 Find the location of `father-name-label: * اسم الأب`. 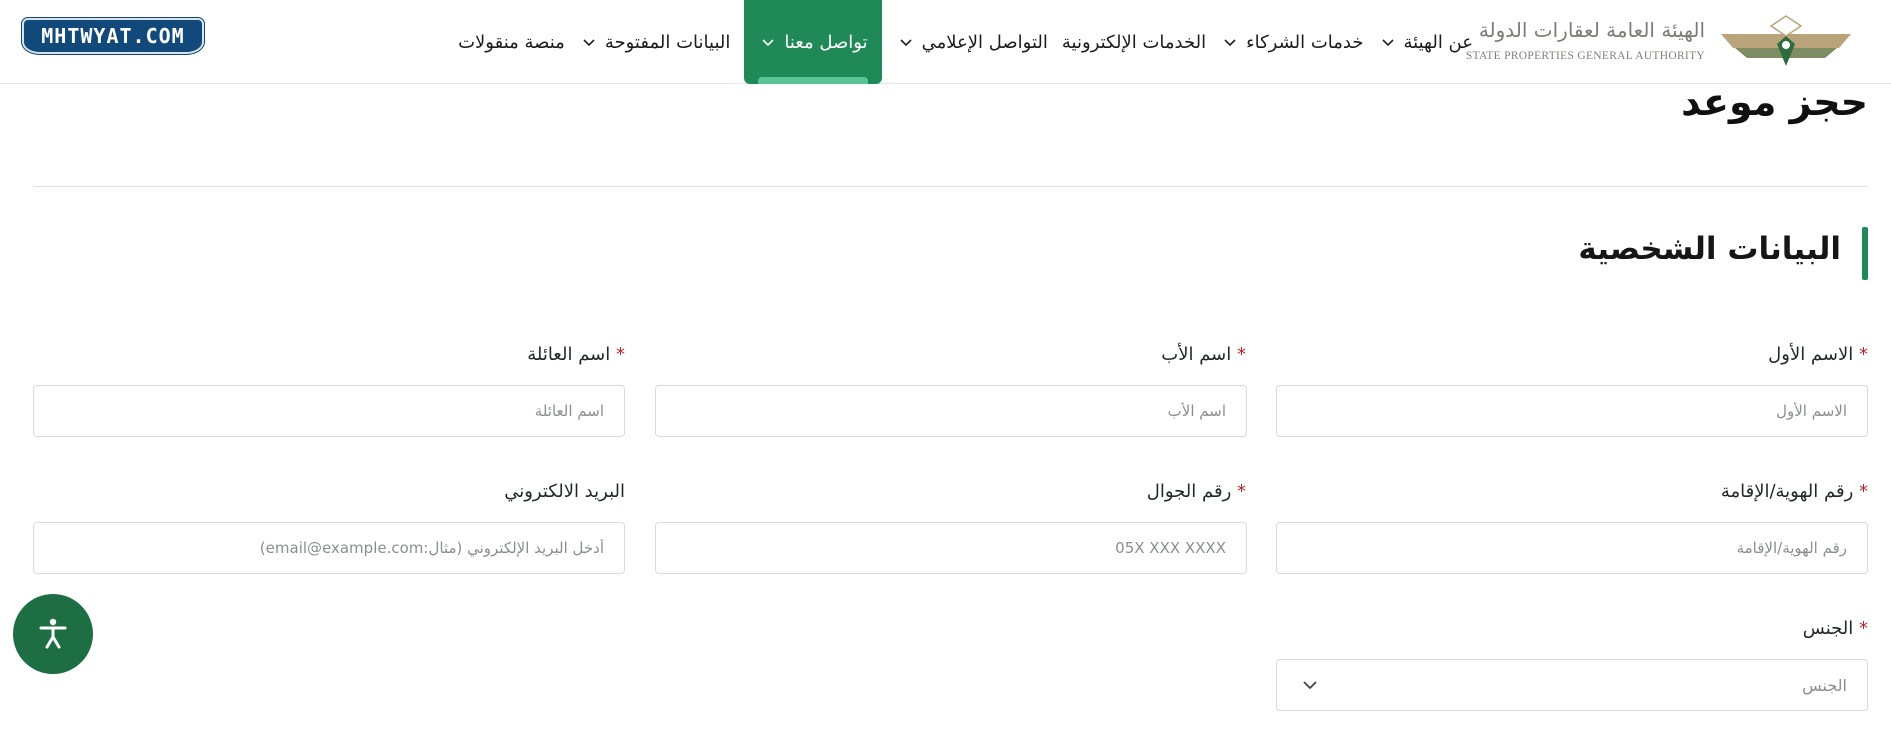

father-name-label: * اسم الأب is located at coordinates (1203, 354).